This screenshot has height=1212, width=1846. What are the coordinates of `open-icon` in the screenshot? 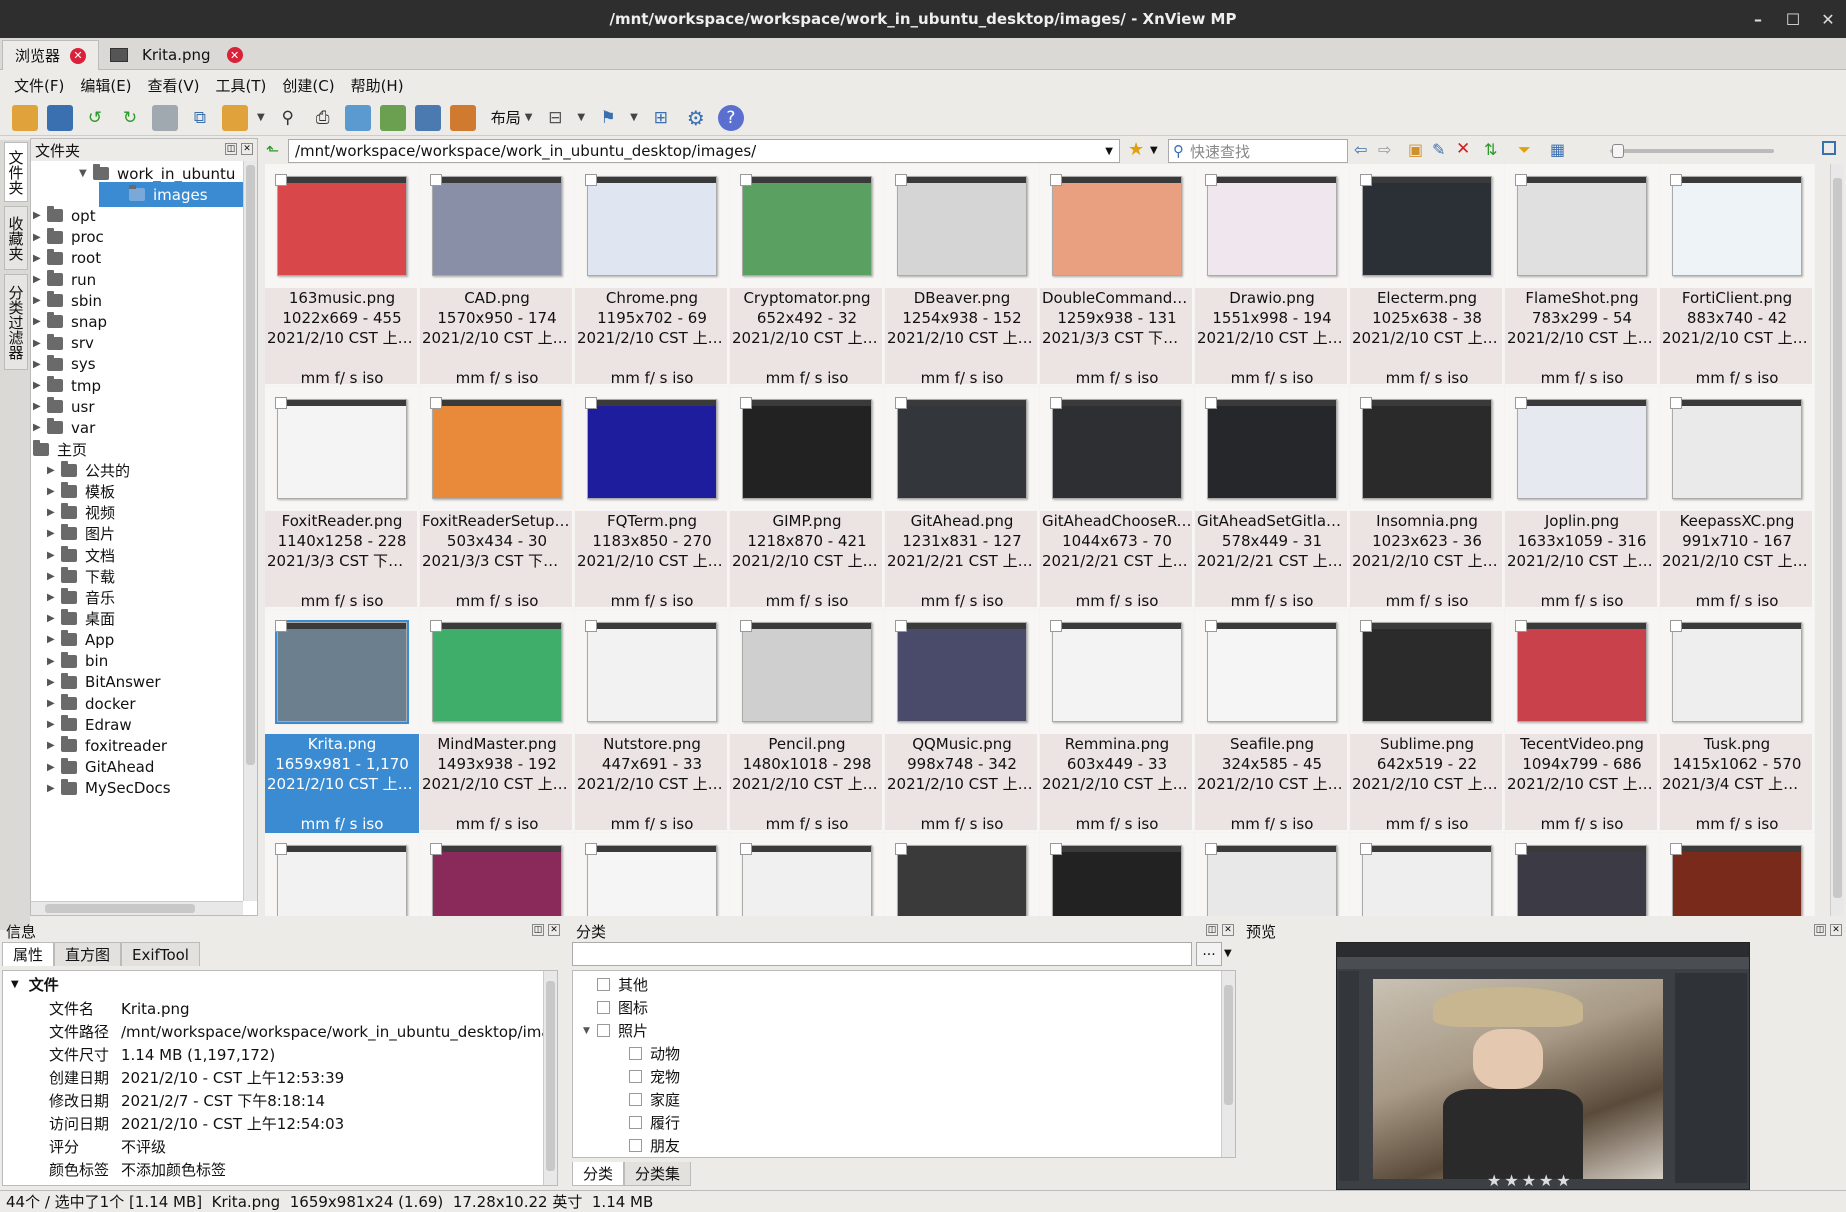 It's located at (25, 117).